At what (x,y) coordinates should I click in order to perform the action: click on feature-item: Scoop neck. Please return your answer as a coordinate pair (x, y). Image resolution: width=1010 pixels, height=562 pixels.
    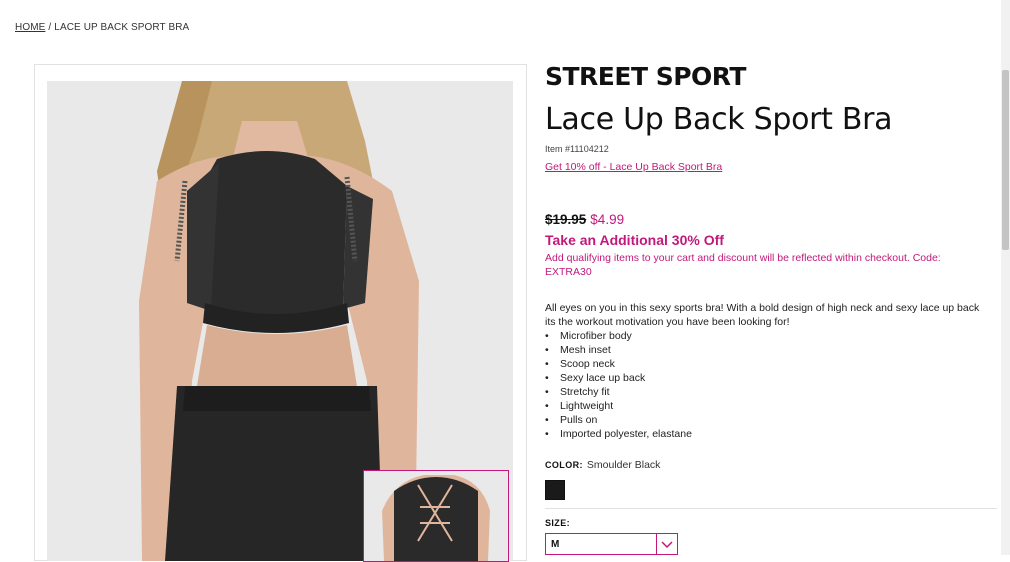
    Looking at the image, I should click on (765, 364).